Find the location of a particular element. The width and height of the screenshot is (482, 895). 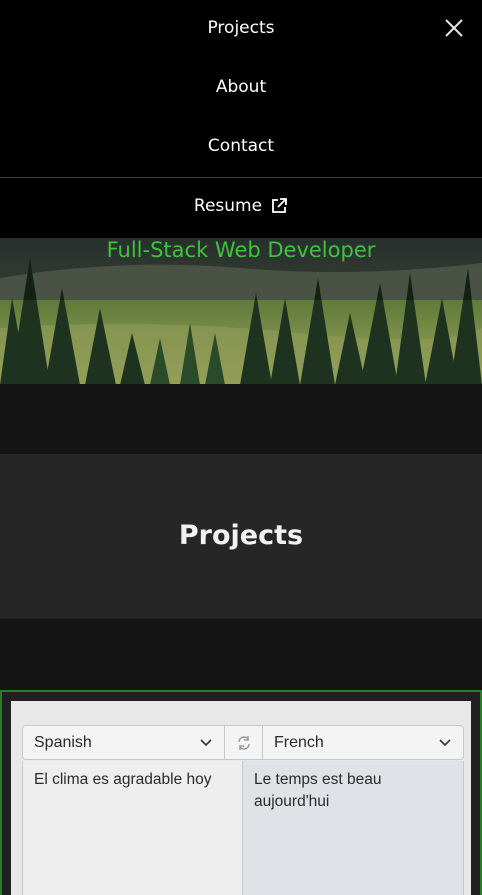

swap-languages-button is located at coordinates (243, 742).